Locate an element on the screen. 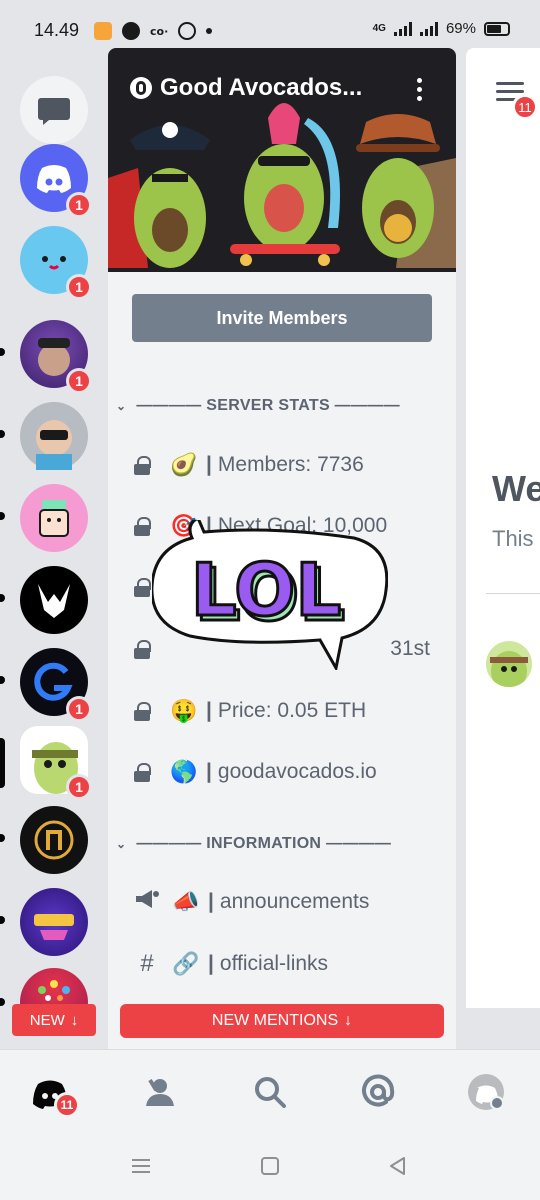 Image resolution: width=540 pixels, height=1200 pixels. category-information: ⌄ ———— INFORMATION ———— is located at coordinates (253, 844).